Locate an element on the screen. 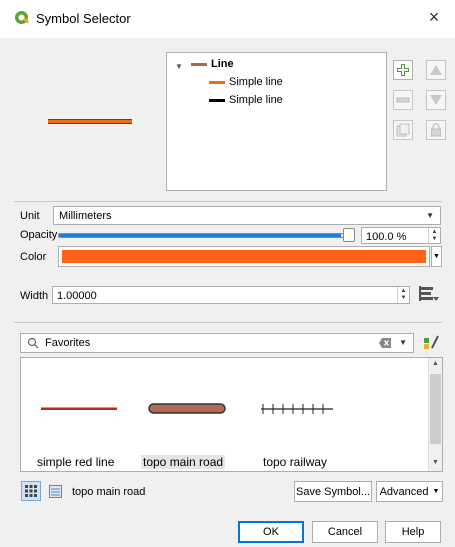 This screenshot has width=455, height=547. tree-item-line: ▼ Line is located at coordinates (276, 64).